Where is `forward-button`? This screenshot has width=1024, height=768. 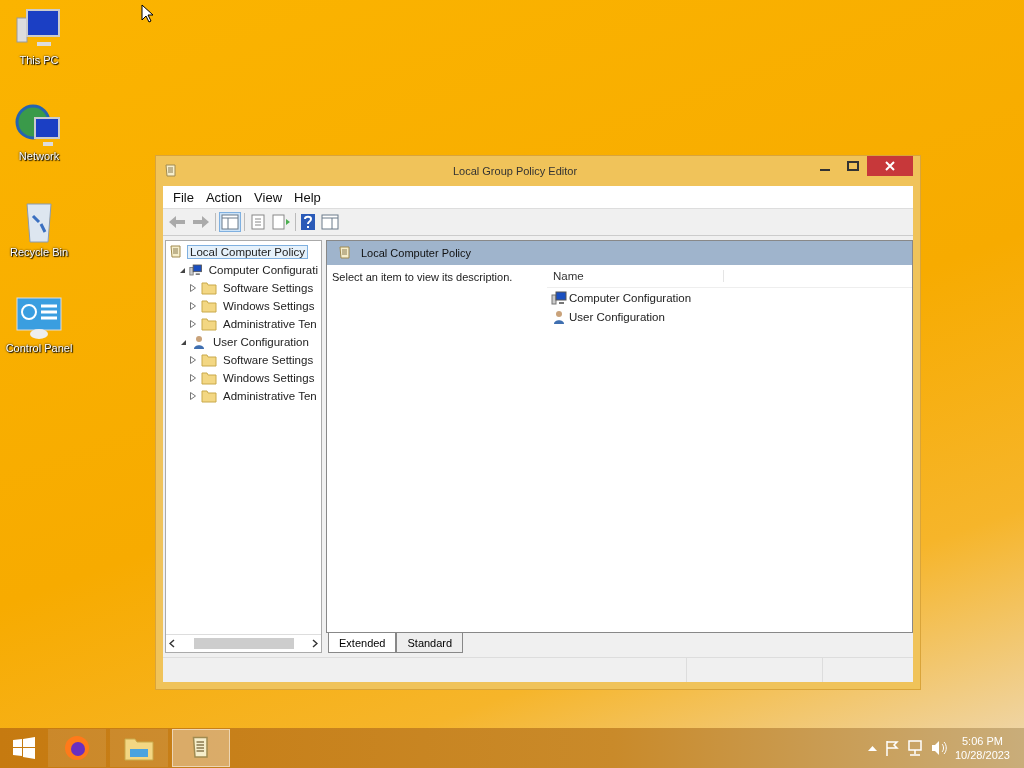 forward-button is located at coordinates (201, 222).